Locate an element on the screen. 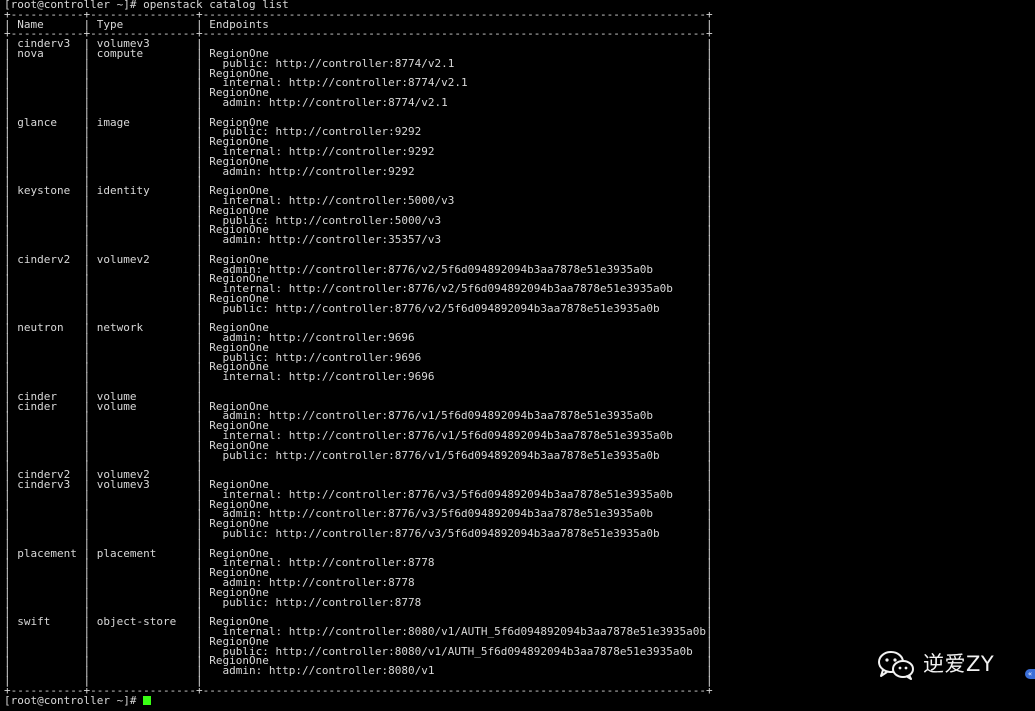 Image resolution: width=1035 pixels, height=711 pixels. text-cursor is located at coordinates (147, 700).